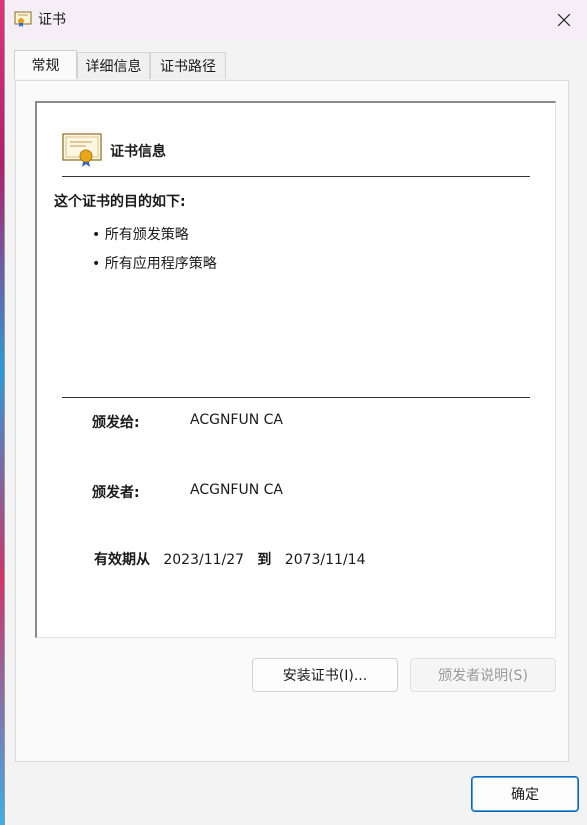 Image resolution: width=587 pixels, height=825 pixels. What do you see at coordinates (483, 675) in the screenshot?
I see `issuer-statement-button: 颁发者说明(S)` at bounding box center [483, 675].